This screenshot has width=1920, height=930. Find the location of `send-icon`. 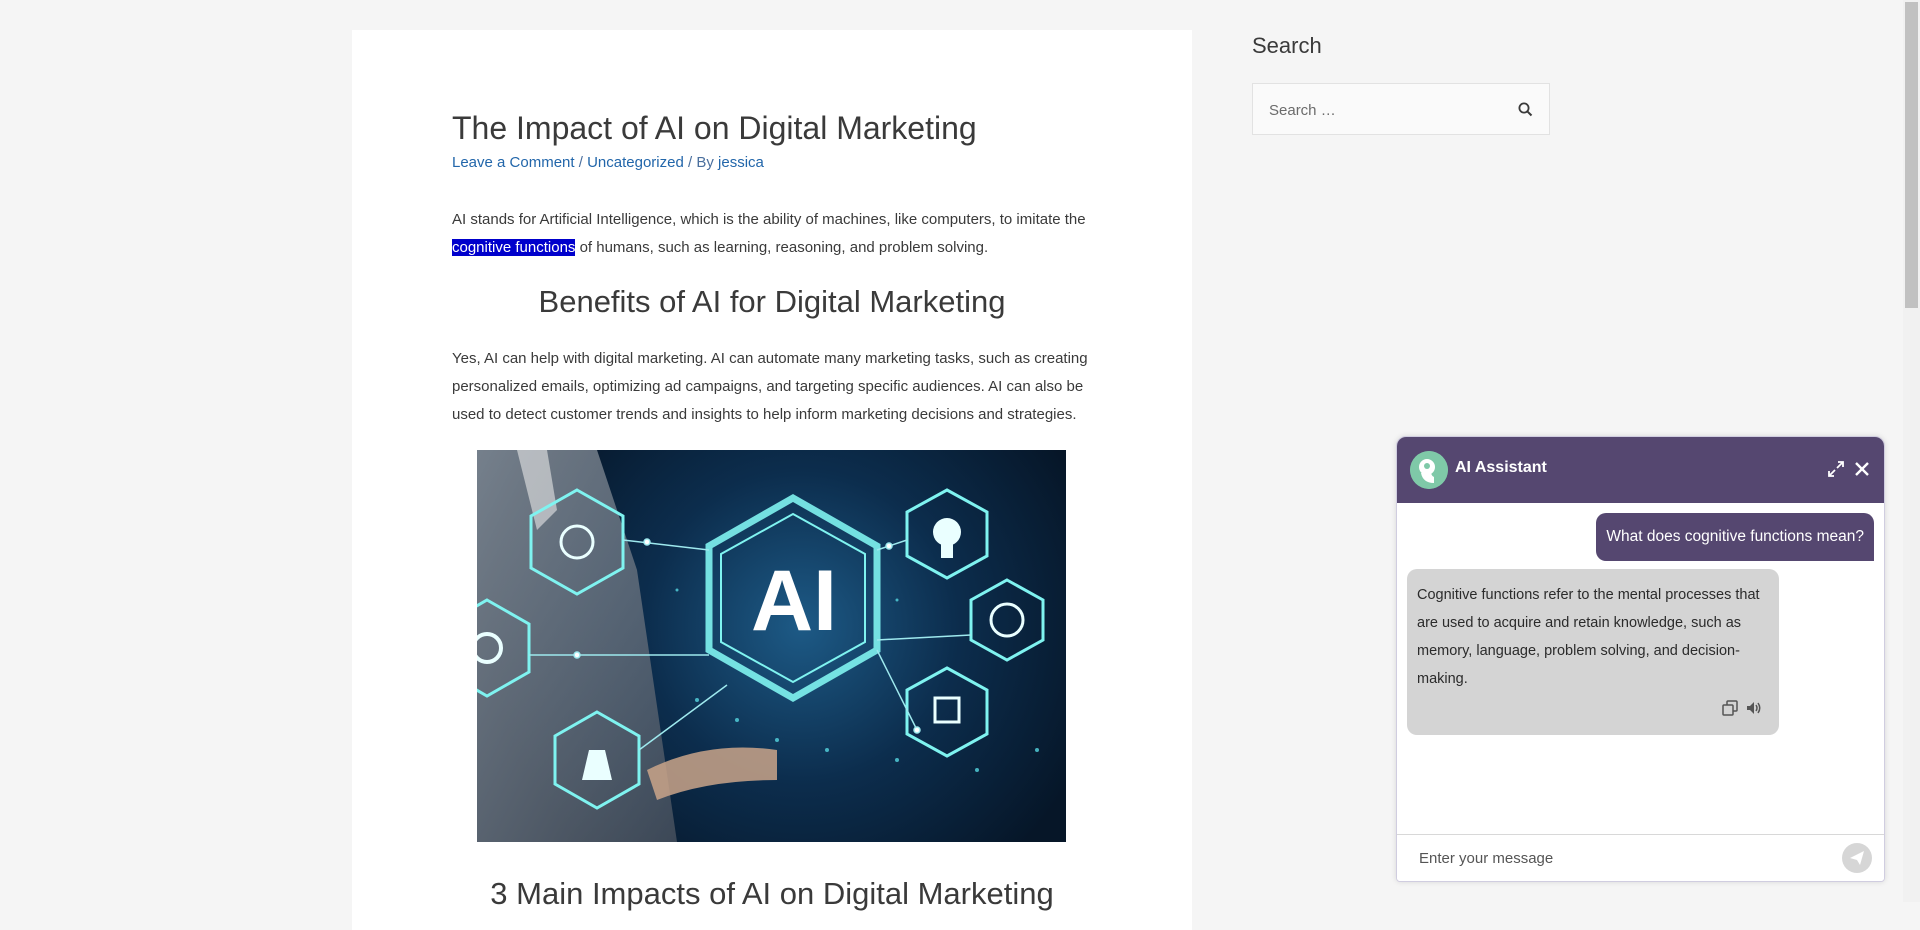

send-icon is located at coordinates (1857, 858).